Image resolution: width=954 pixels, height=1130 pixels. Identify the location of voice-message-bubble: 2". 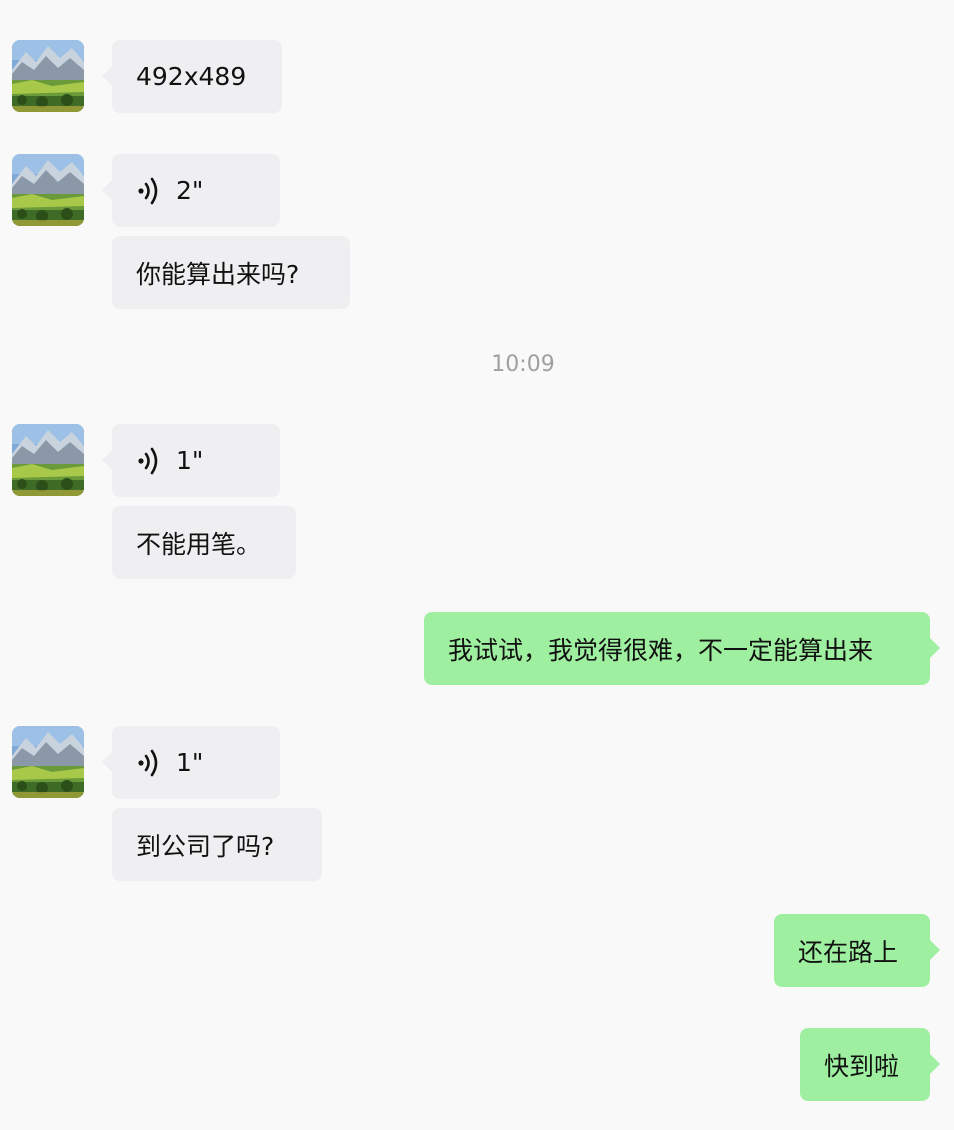
(191, 190).